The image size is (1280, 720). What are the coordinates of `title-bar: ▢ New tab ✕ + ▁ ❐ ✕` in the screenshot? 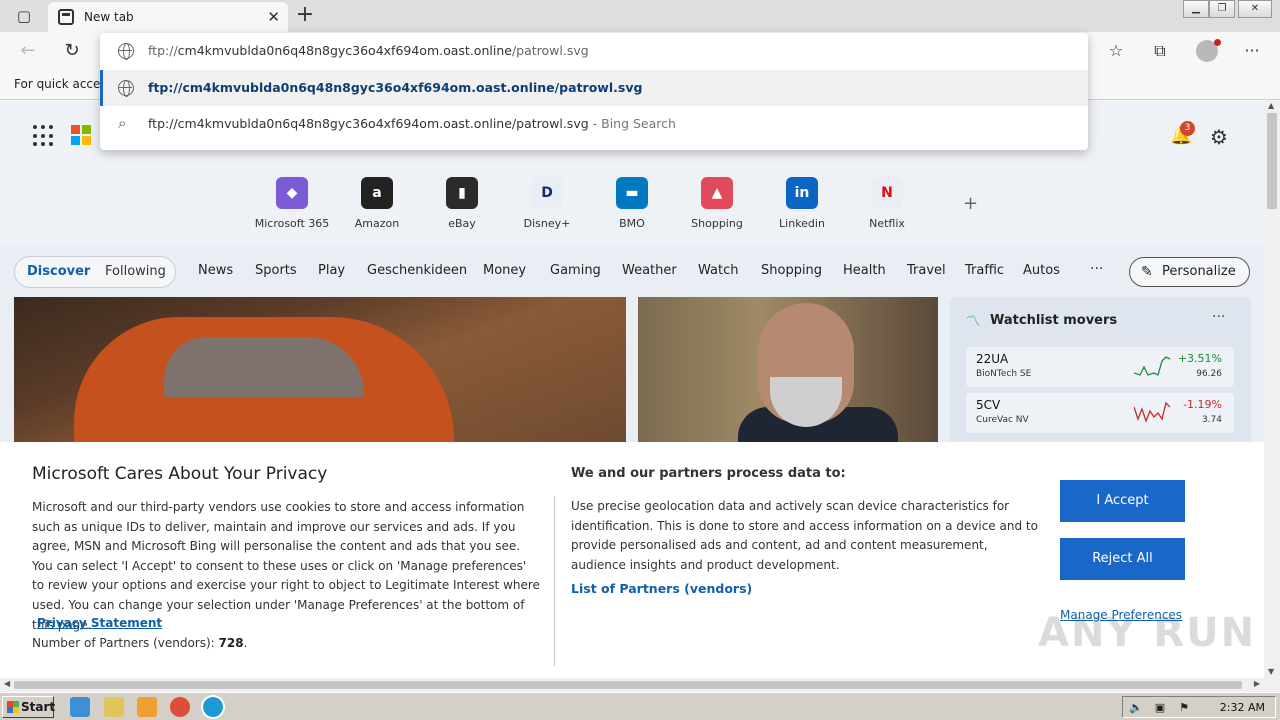 It's located at (640, 16).